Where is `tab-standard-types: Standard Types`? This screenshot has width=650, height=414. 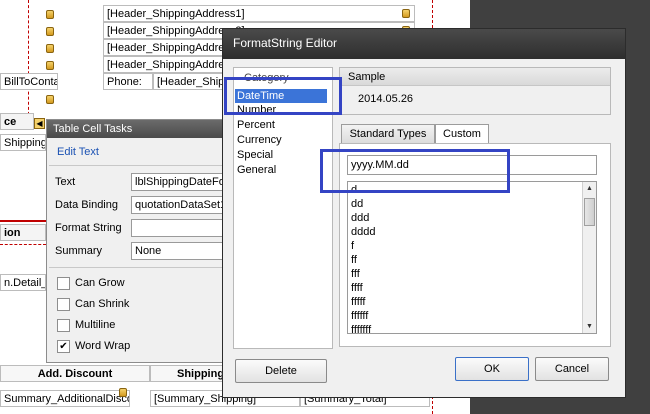 tab-standard-types: Standard Types is located at coordinates (388, 134).